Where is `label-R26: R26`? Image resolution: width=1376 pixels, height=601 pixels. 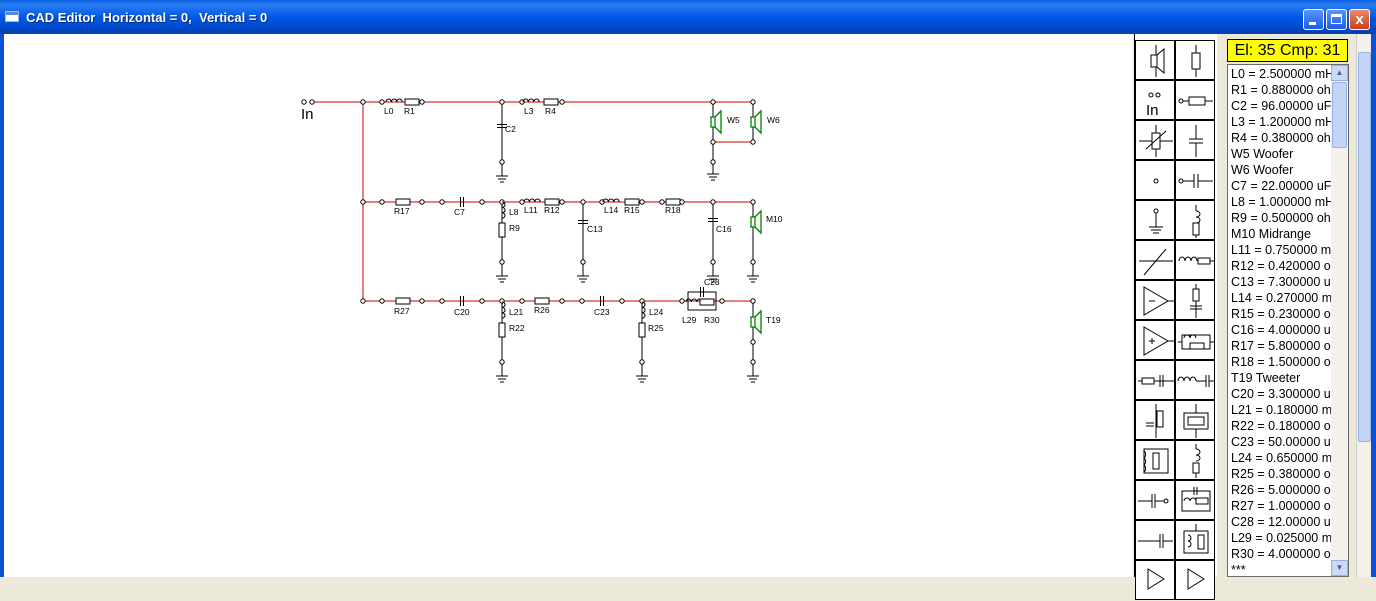 label-R26: R26 is located at coordinates (542, 310).